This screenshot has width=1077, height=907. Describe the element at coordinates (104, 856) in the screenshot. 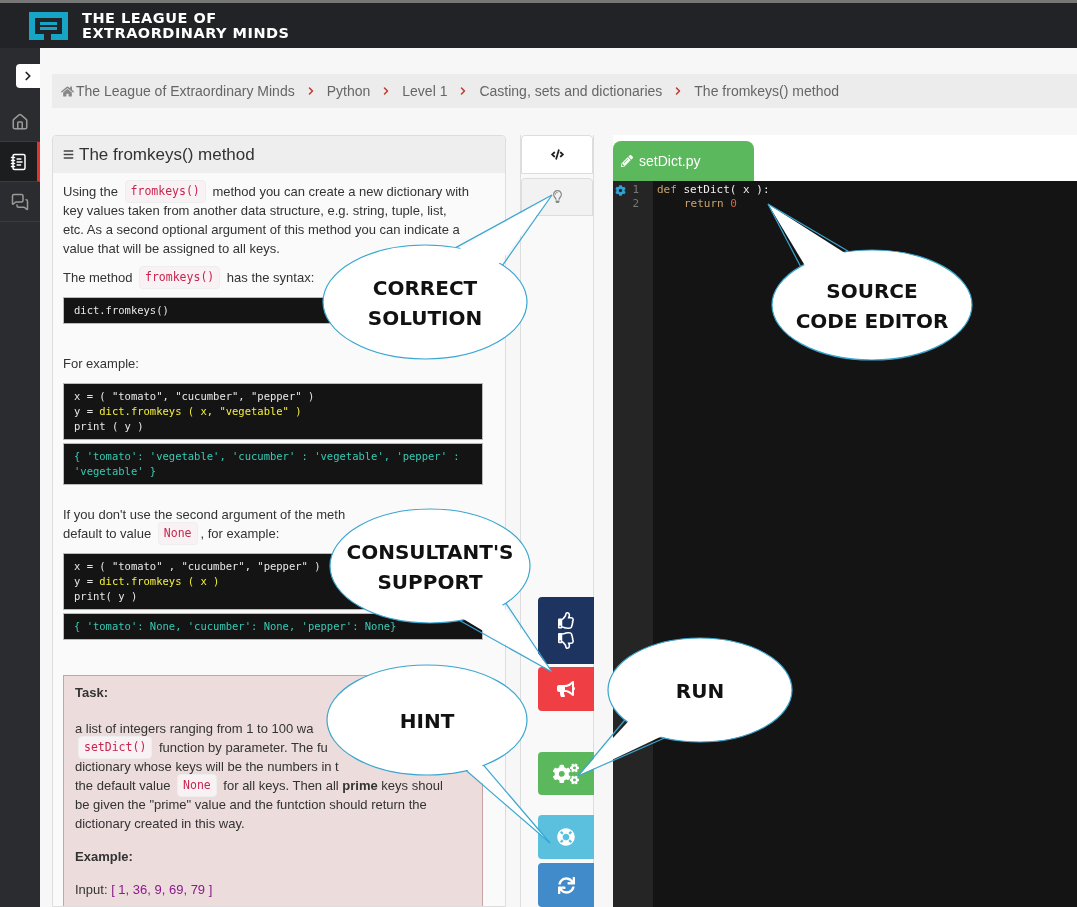

I see `example-title: Example:` at that location.